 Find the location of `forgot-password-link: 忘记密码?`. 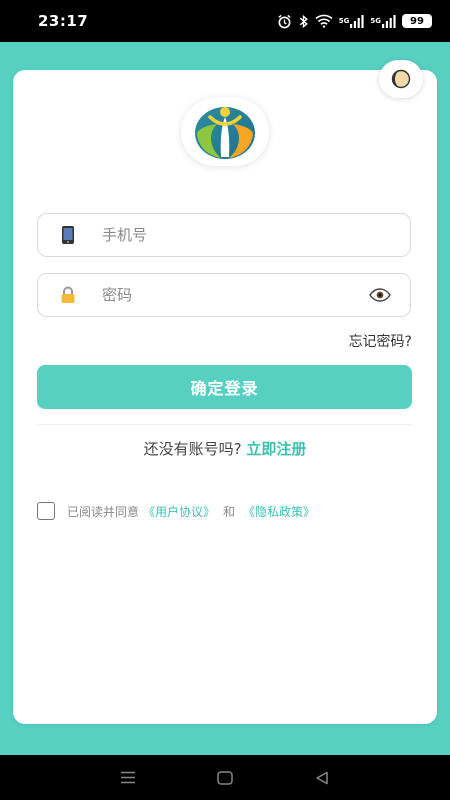

forgot-password-link: 忘记密码? is located at coordinates (380, 341).